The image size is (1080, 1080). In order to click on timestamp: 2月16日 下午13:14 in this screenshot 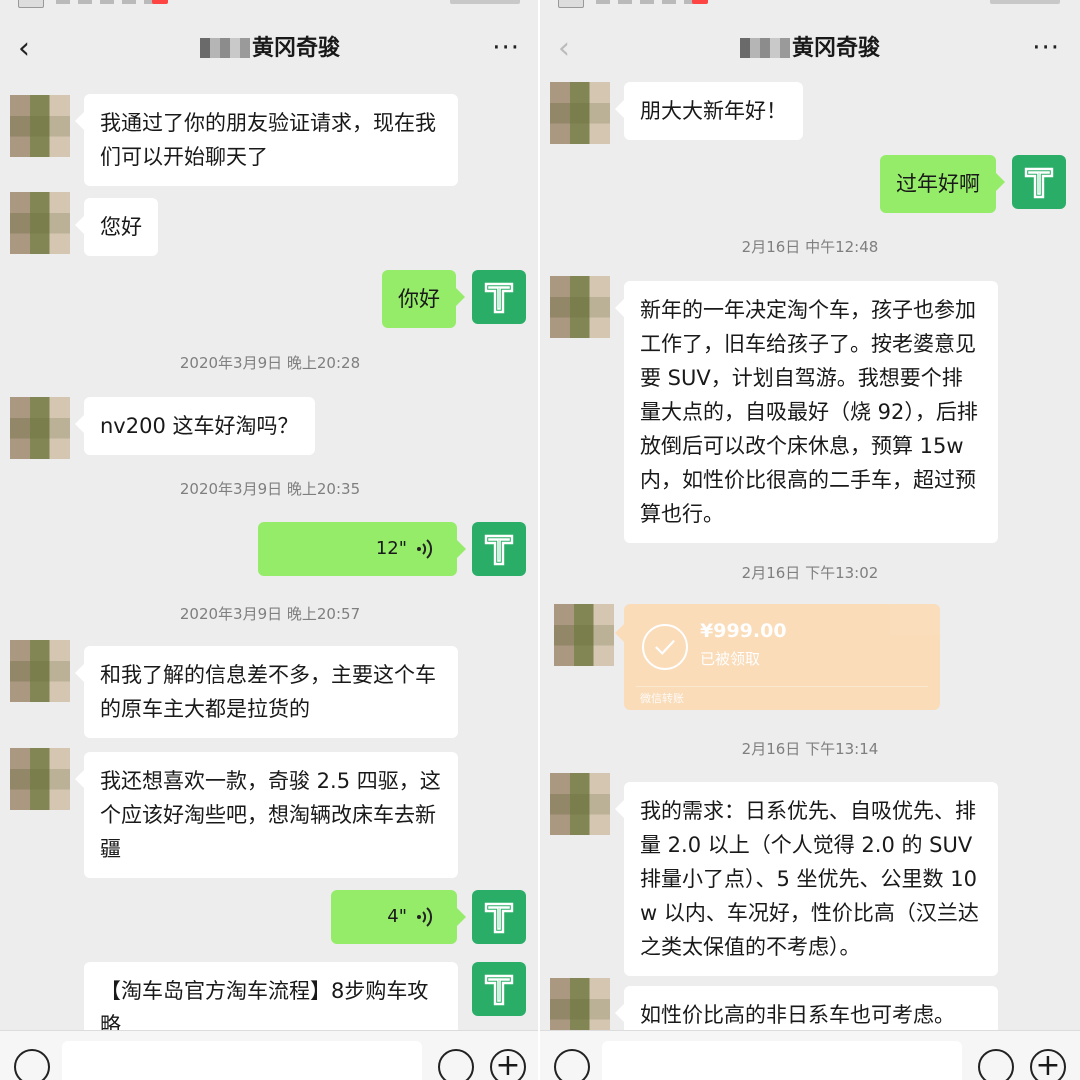, I will do `click(810, 749)`.